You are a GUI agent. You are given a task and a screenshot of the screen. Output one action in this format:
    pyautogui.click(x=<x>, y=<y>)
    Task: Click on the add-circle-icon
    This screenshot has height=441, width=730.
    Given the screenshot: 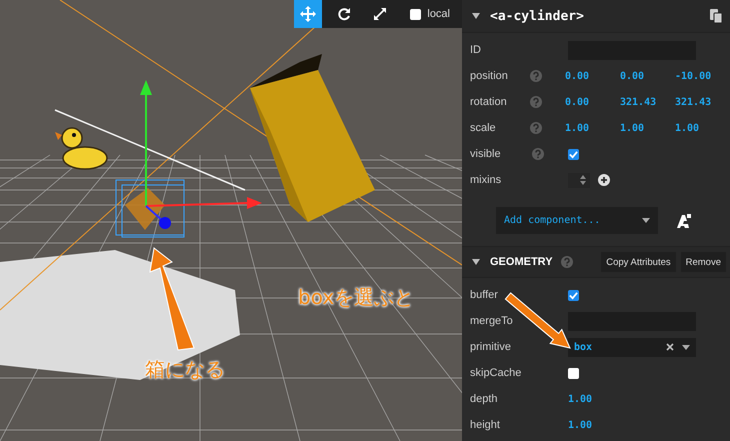 What is the action you would take?
    pyautogui.click(x=604, y=180)
    